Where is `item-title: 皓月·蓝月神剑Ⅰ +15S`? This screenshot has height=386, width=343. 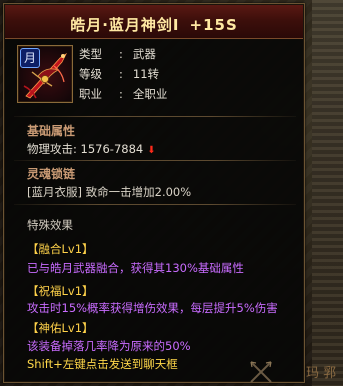 item-title: 皓月·蓝月神剑Ⅰ +15S is located at coordinates (154, 24).